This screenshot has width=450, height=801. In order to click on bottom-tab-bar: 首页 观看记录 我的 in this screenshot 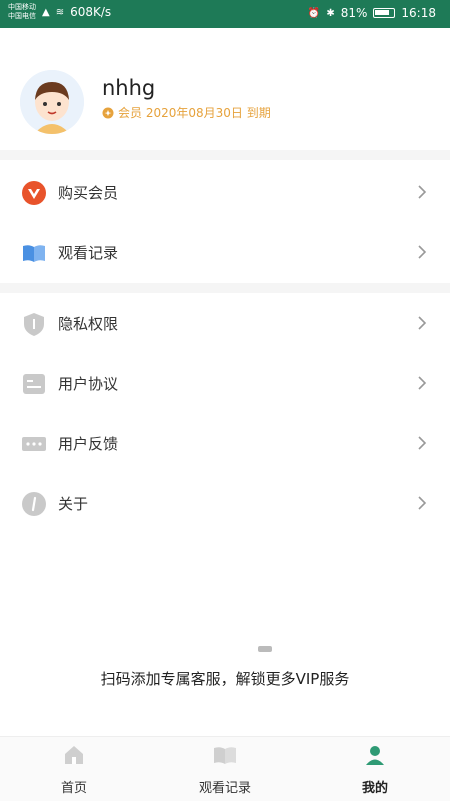, I will do `click(225, 768)`.